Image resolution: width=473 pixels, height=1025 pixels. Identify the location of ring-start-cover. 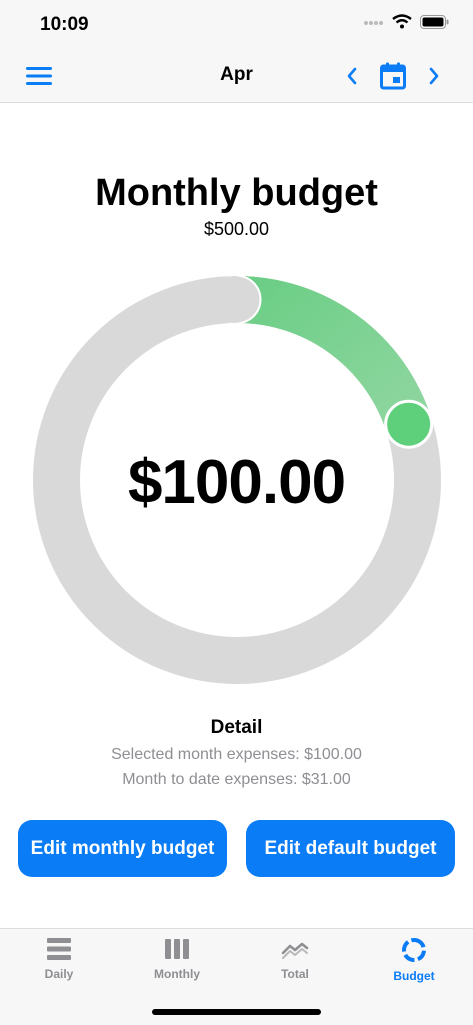
(234, 299).